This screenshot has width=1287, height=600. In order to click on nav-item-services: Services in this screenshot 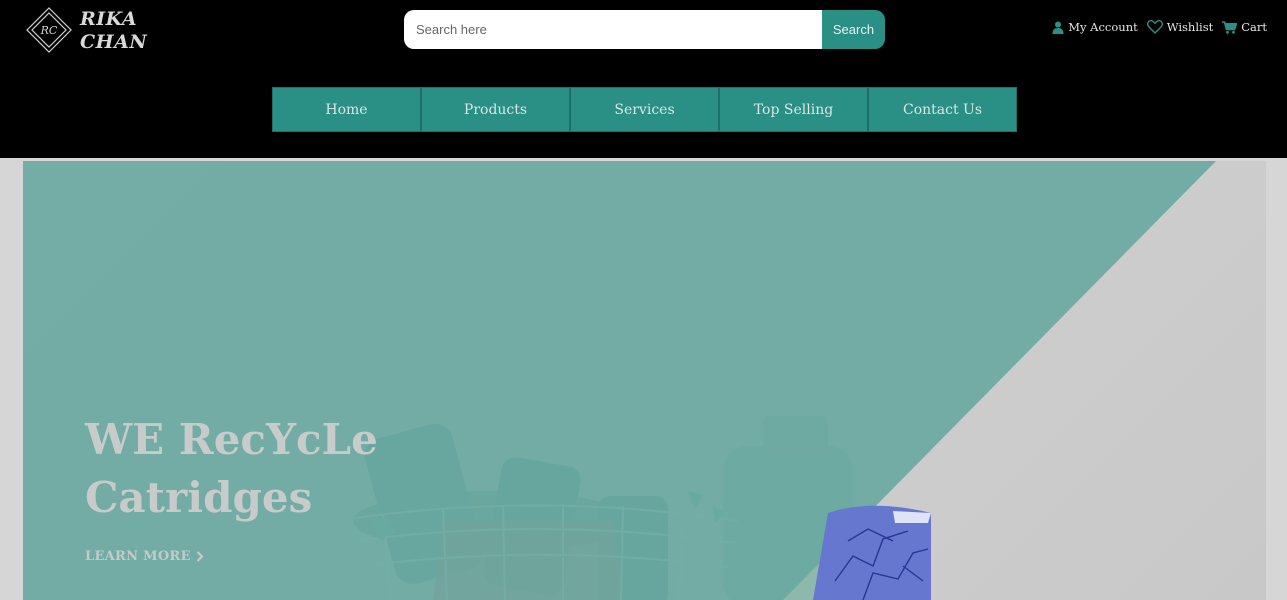, I will do `click(644, 109)`.